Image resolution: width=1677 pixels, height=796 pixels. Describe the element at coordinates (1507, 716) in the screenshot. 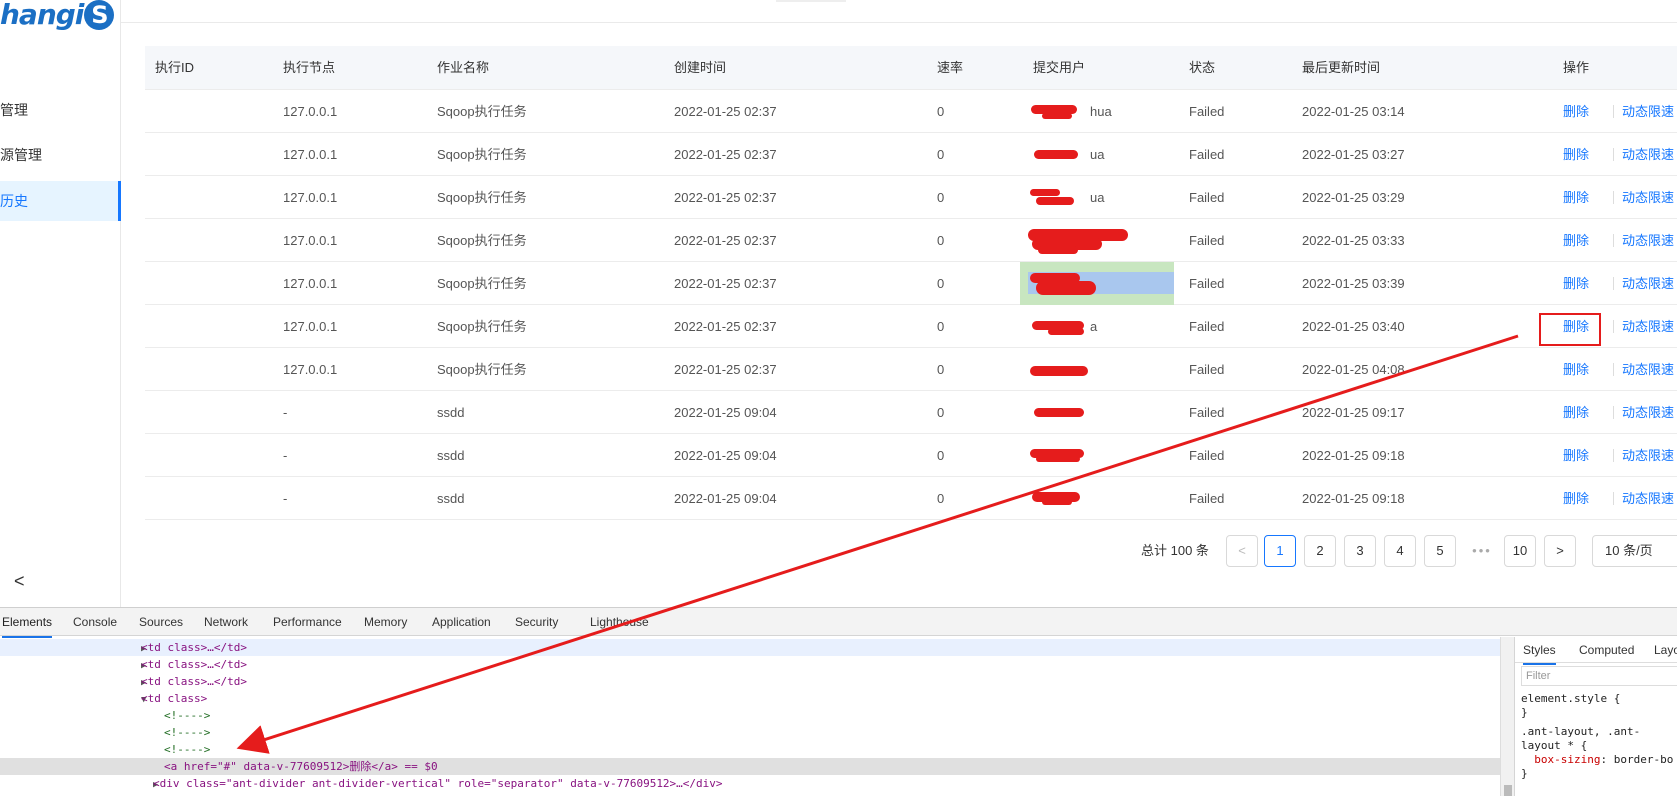

I see `dom-scrollbar` at that location.